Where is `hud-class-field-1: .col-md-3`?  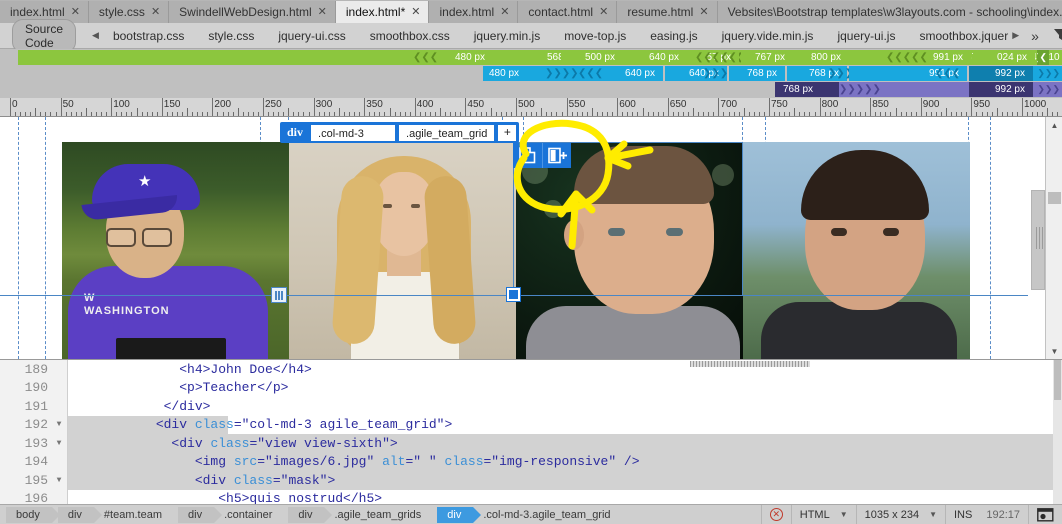
hud-class-field-1: .col-md-3 is located at coordinates (353, 132).